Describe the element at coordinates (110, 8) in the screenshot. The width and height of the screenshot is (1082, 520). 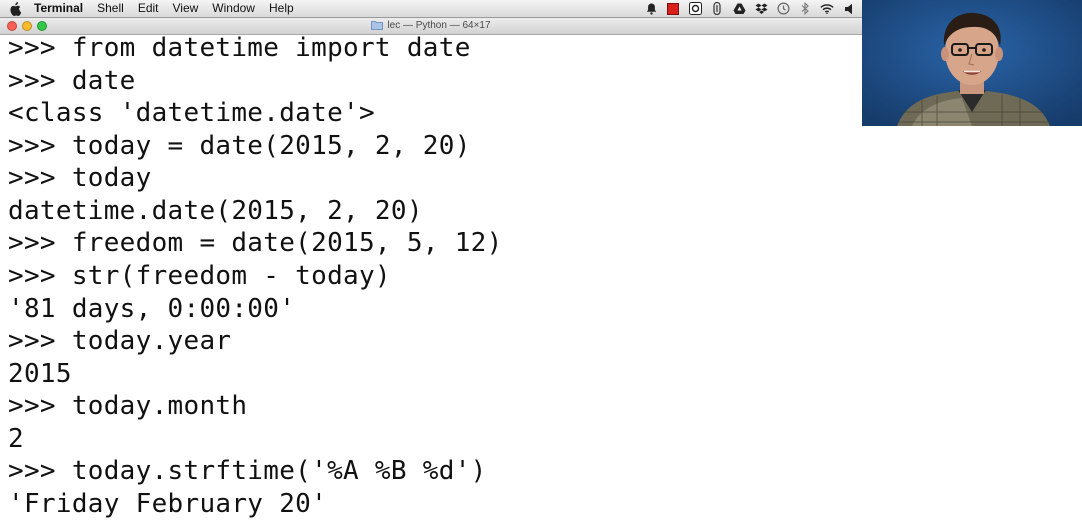
I see `menu-shell: Shell` at that location.